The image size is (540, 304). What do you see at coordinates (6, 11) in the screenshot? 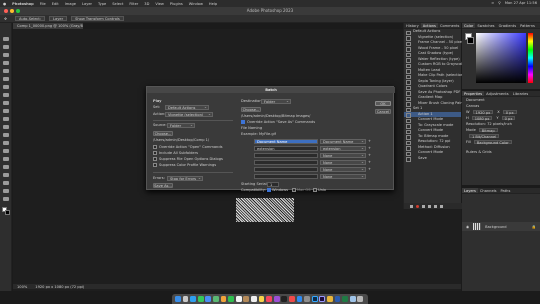
I see `close-window-button` at bounding box center [6, 11].